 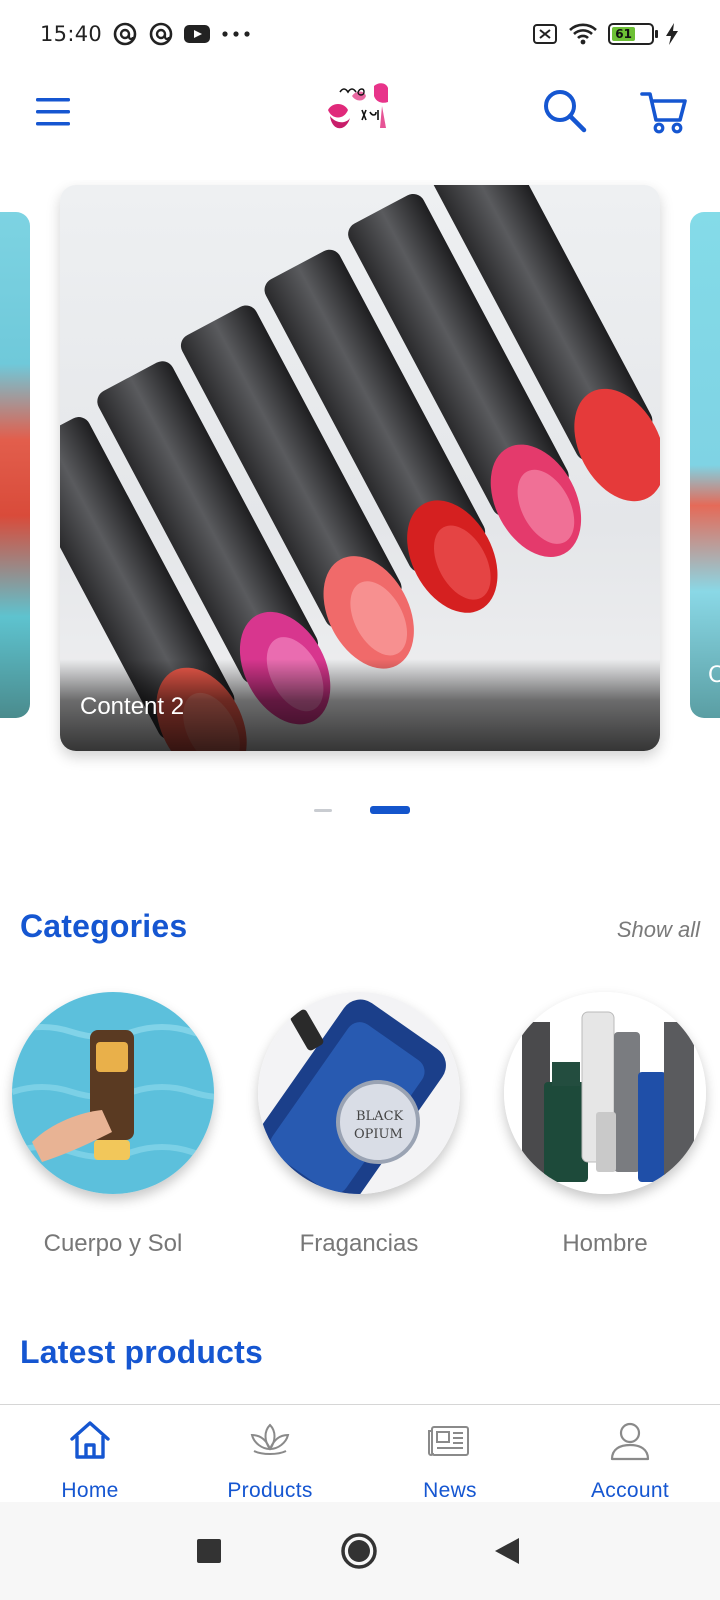 What do you see at coordinates (705, 465) in the screenshot?
I see `carousel-slide-next: C` at bounding box center [705, 465].